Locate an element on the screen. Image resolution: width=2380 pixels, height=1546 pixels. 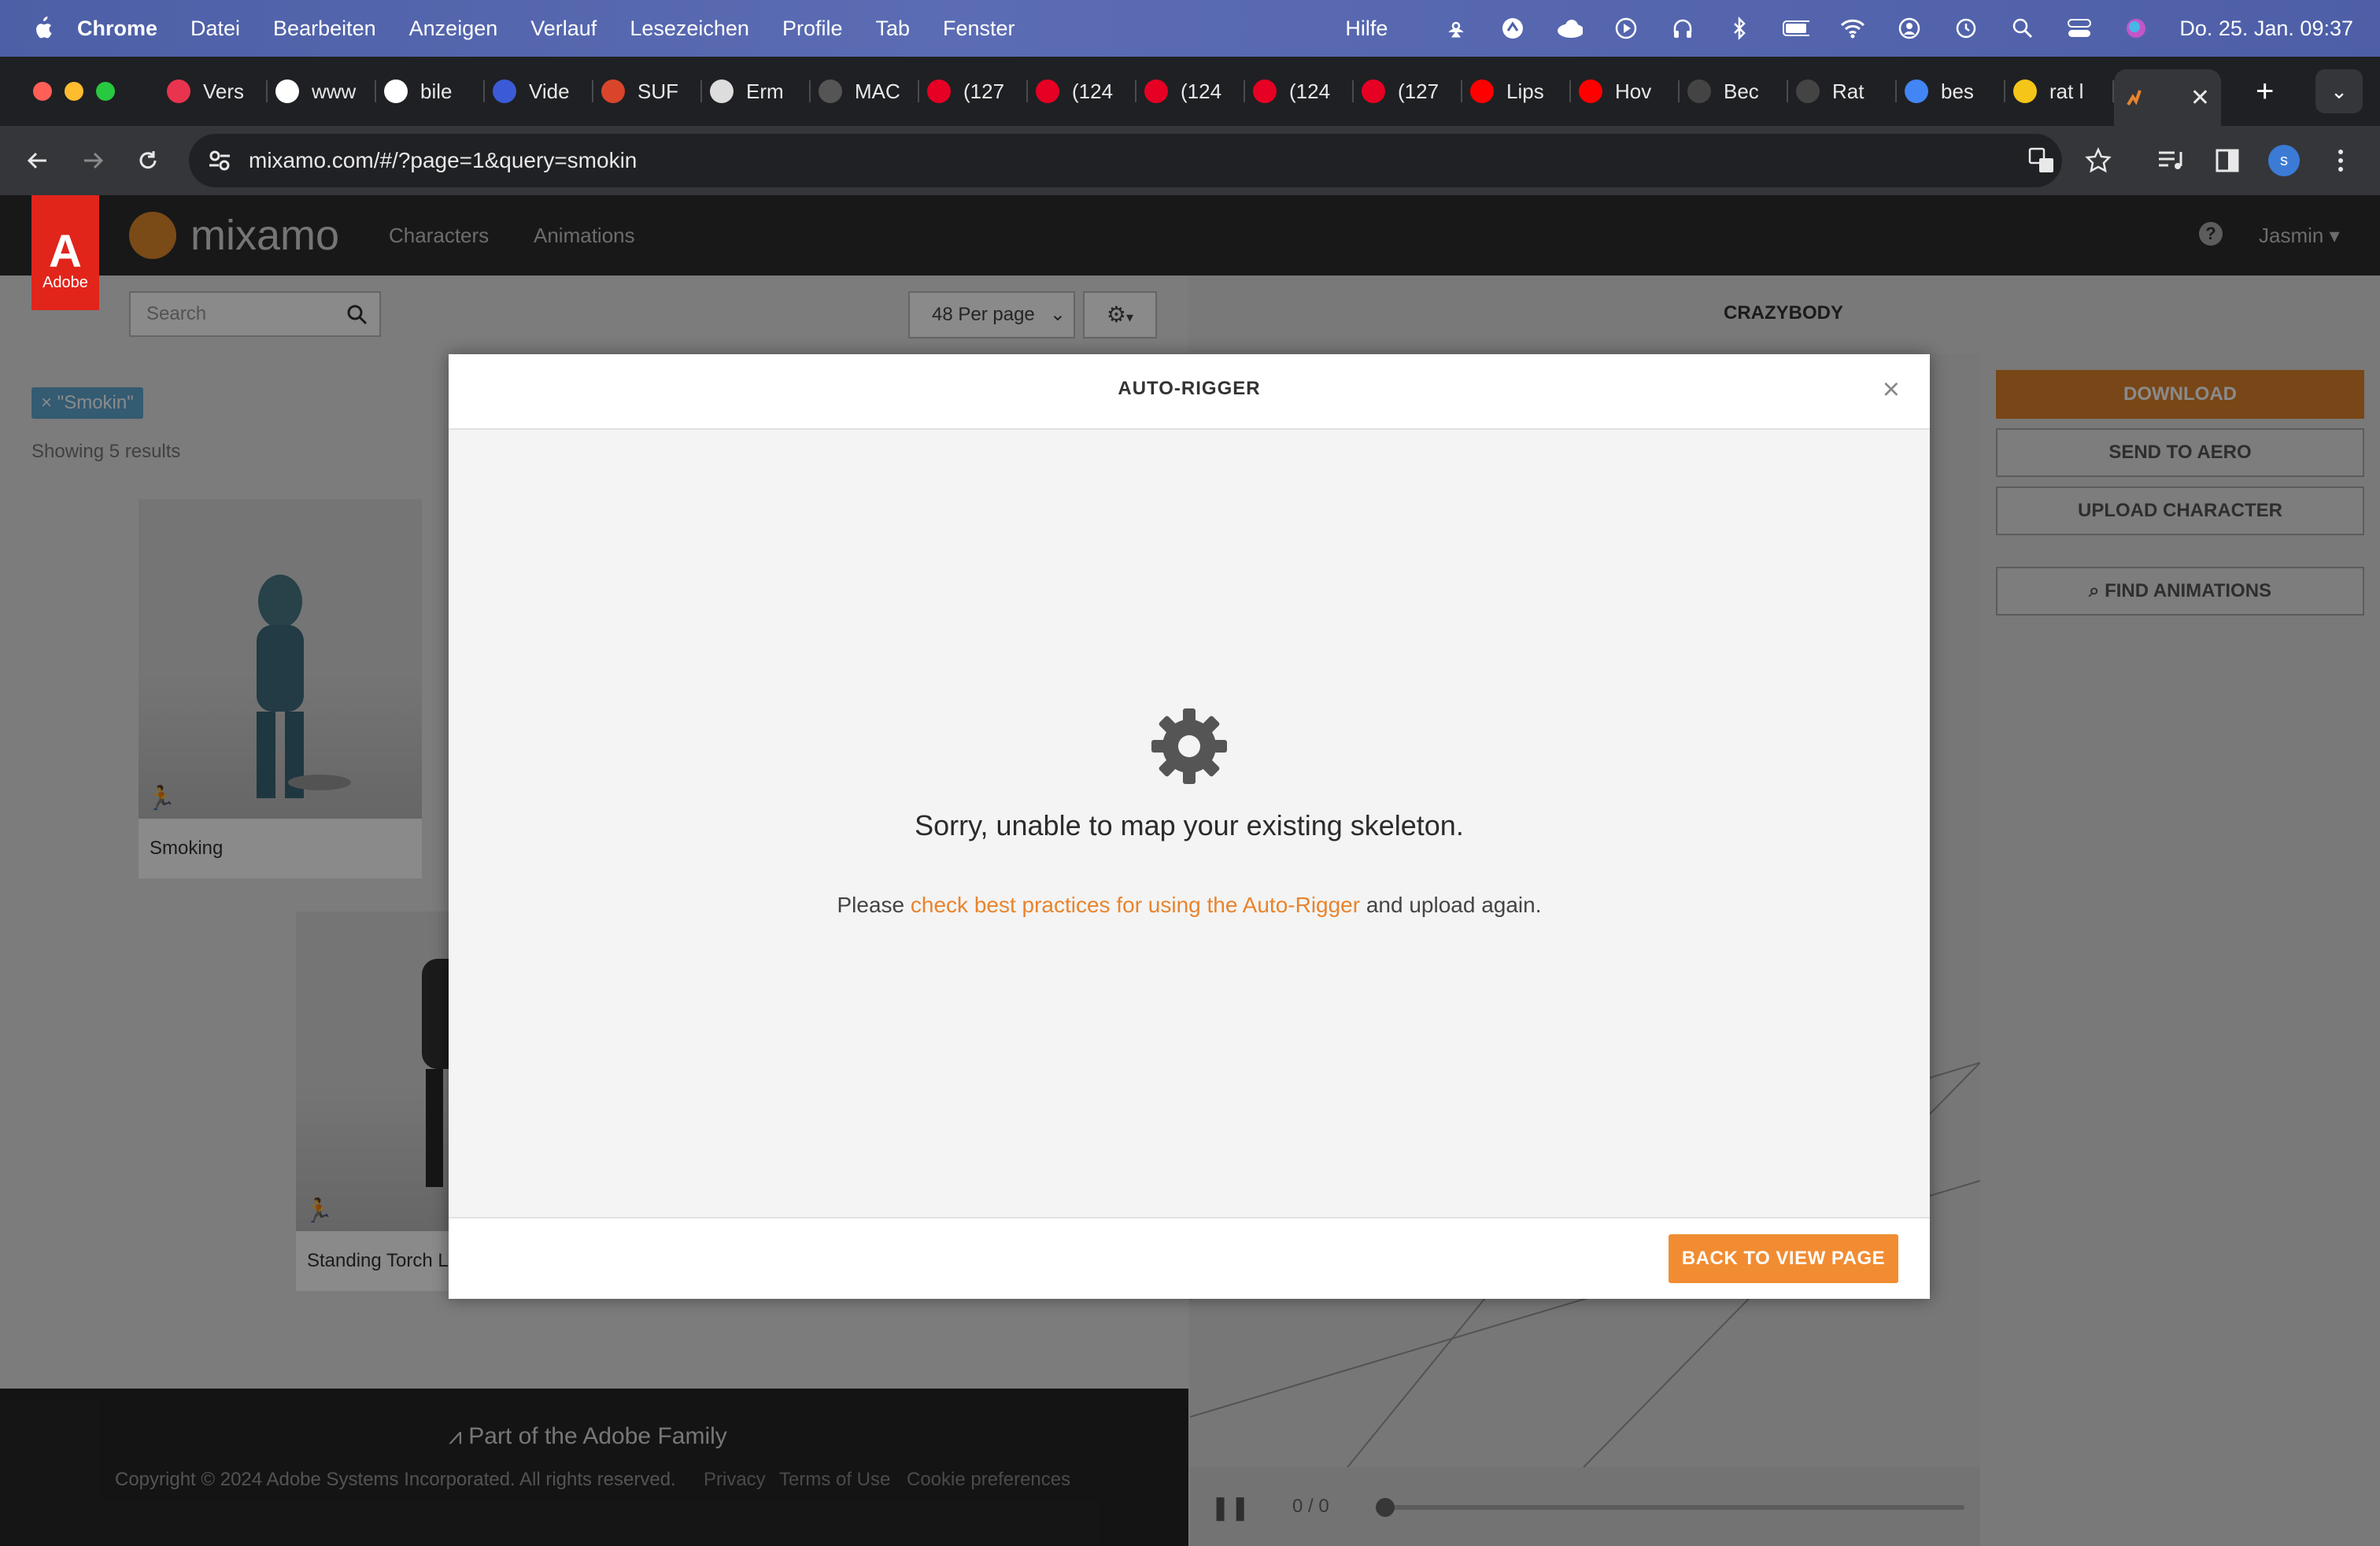
user-account-icon is located at coordinates (1909, 28).